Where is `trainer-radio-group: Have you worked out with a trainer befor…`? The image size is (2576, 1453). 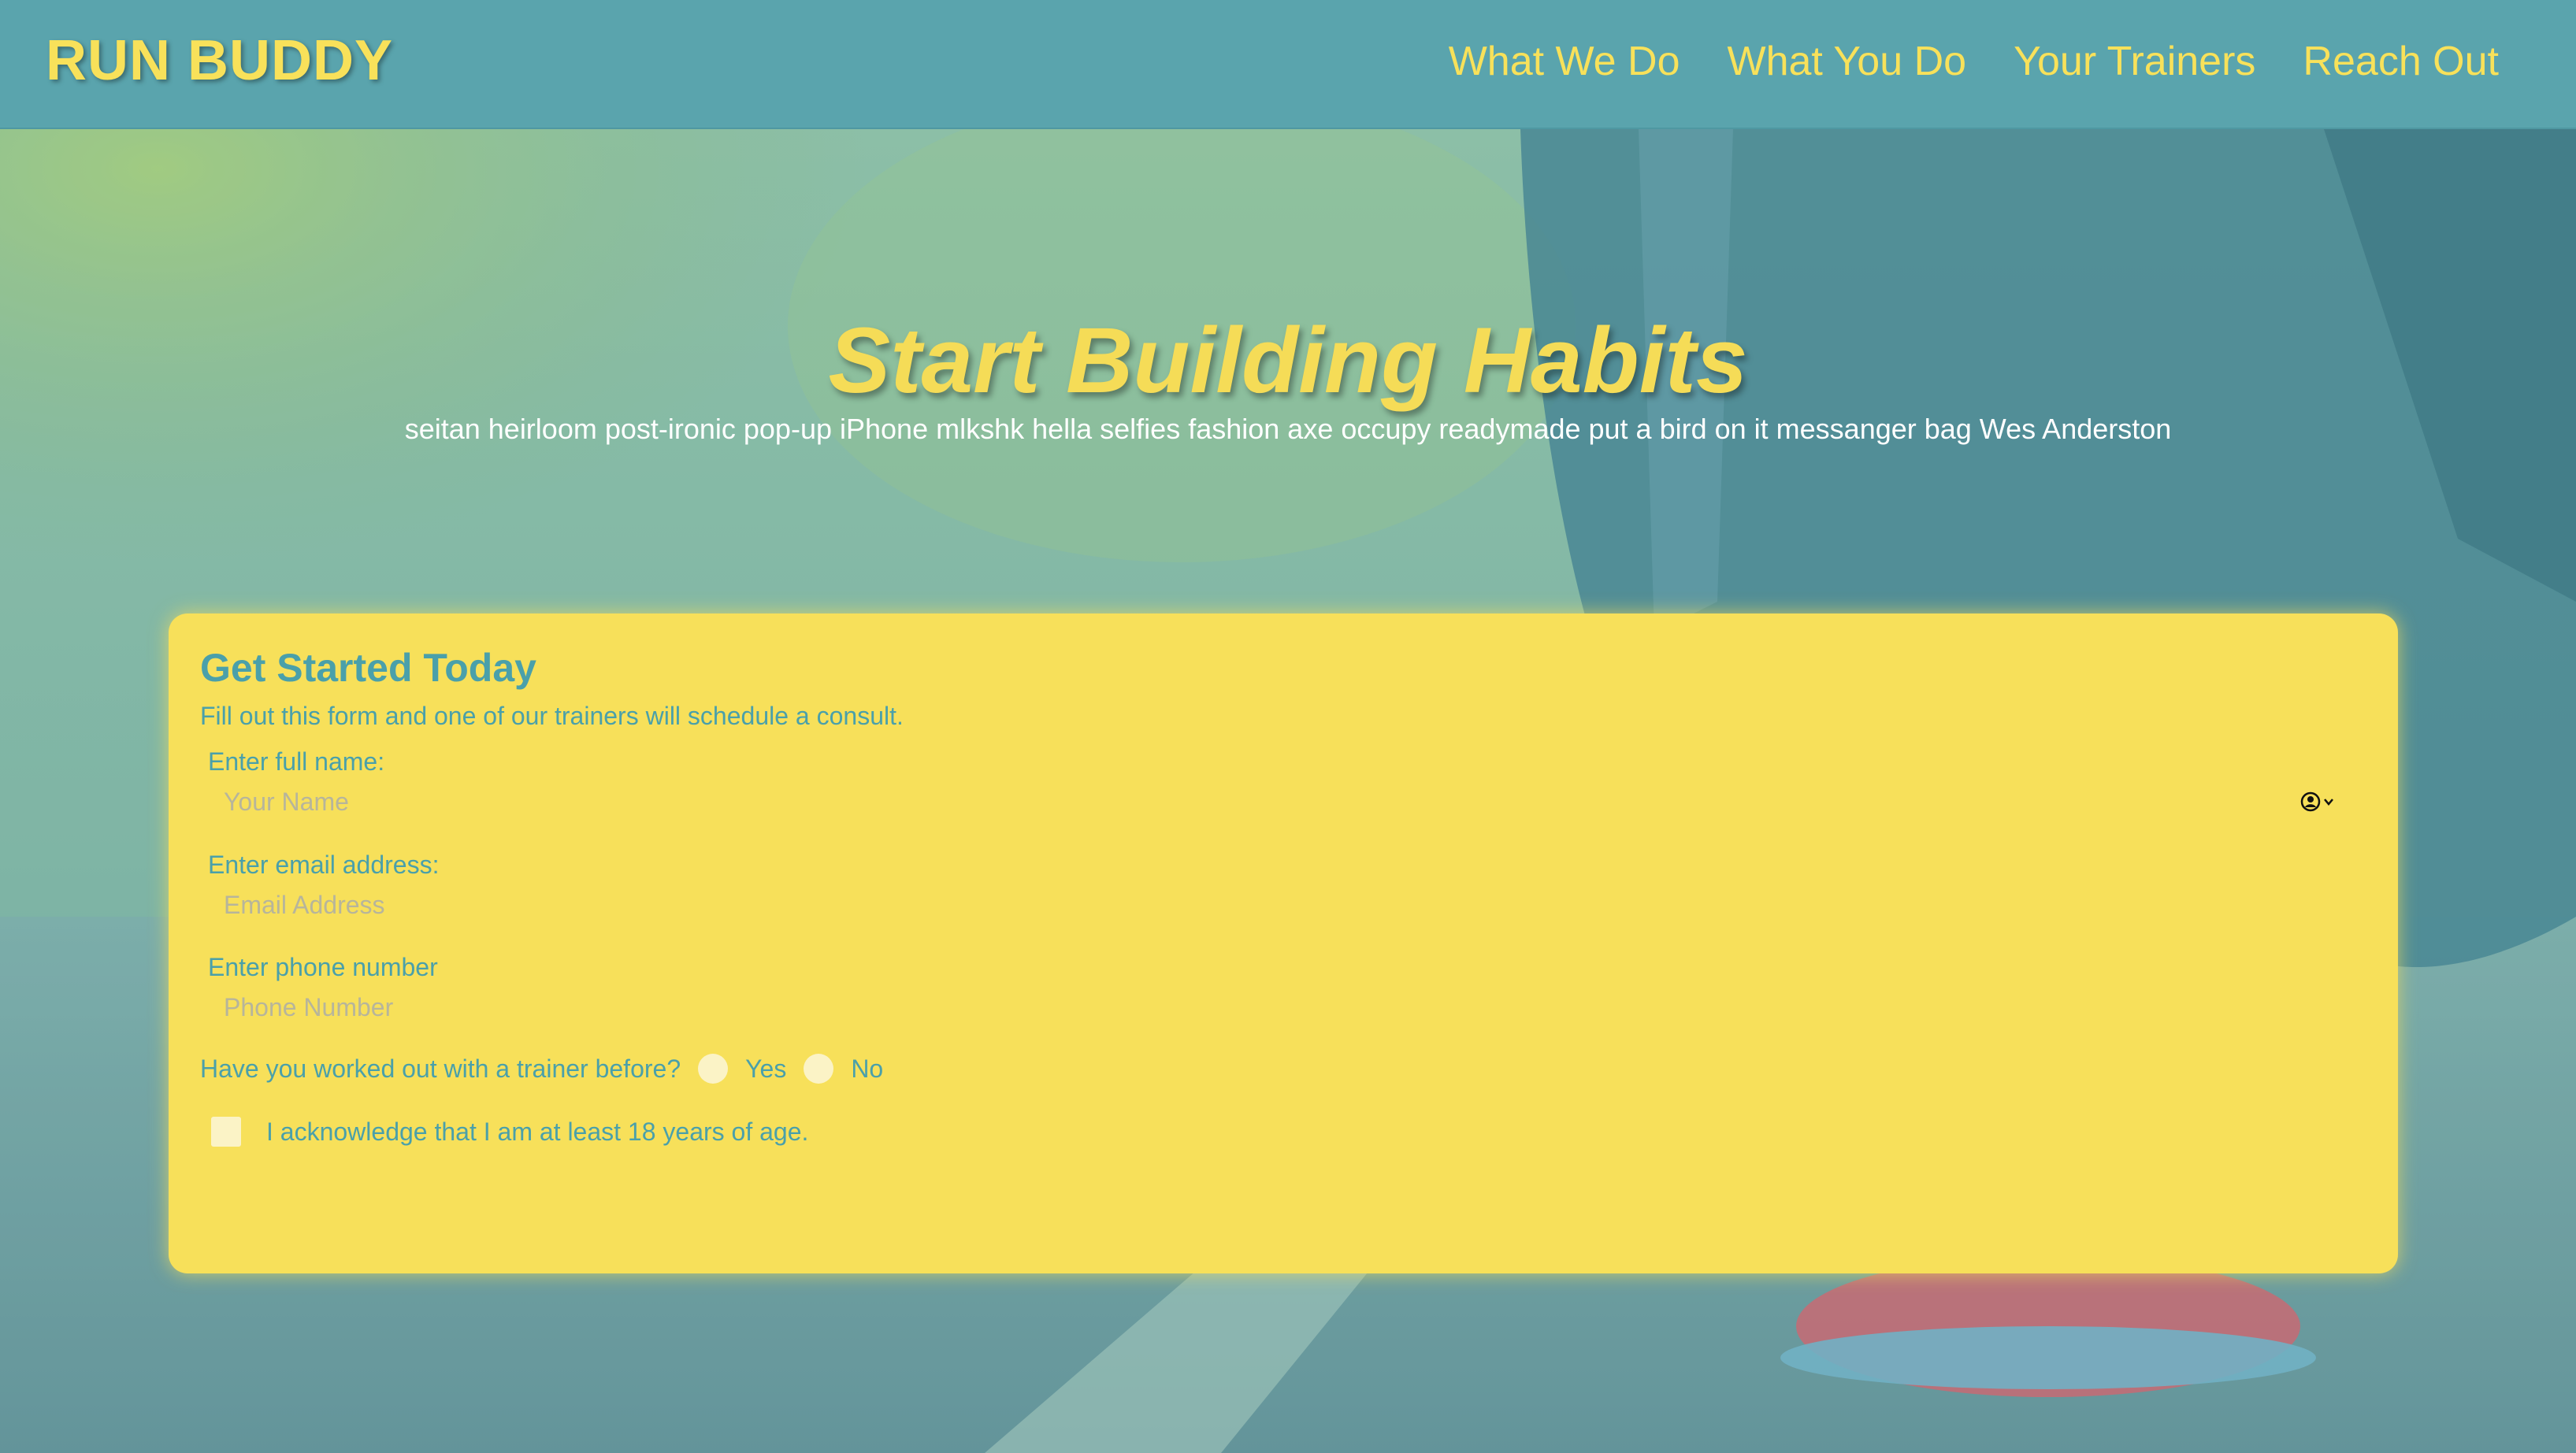
trainer-radio-group: Have you worked out with a trainer befor… is located at coordinates (541, 1069).